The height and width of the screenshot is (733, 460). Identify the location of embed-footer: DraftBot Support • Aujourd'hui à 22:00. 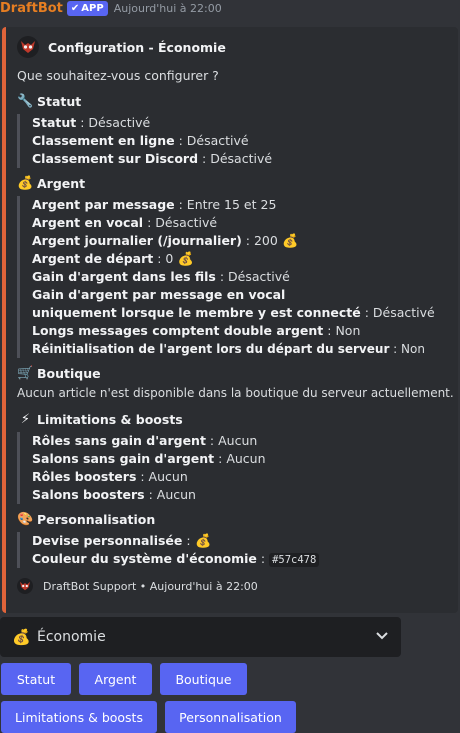
(137, 586).